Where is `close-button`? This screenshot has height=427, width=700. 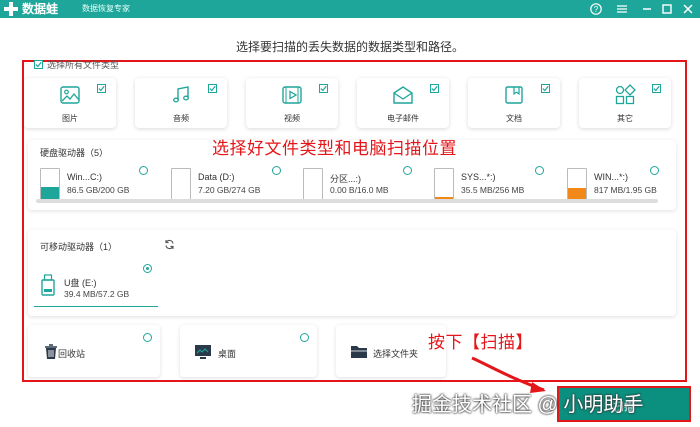
close-button is located at coordinates (688, 9).